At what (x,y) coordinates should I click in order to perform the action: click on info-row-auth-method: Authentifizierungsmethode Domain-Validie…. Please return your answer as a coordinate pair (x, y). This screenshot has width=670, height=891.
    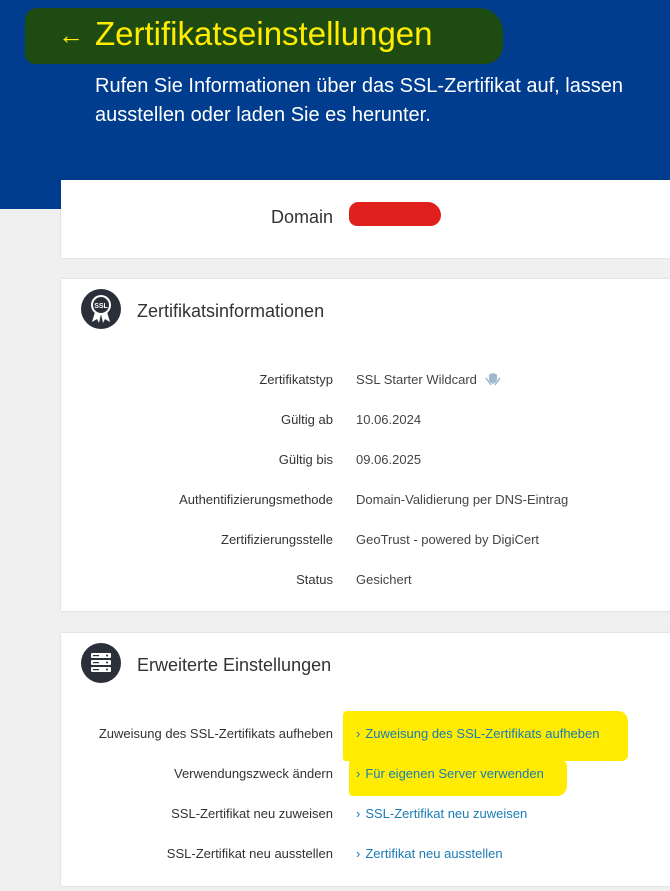
    Looking at the image, I should click on (365, 500).